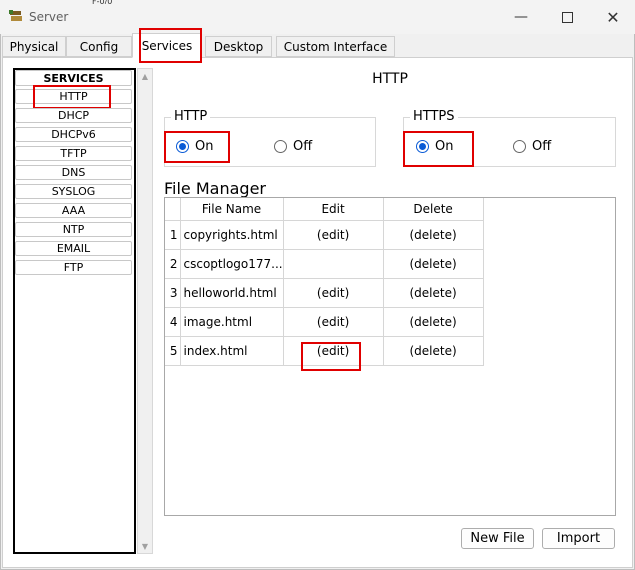 The height and width of the screenshot is (570, 635). I want to click on service-item-ftp: FTP, so click(73, 267).